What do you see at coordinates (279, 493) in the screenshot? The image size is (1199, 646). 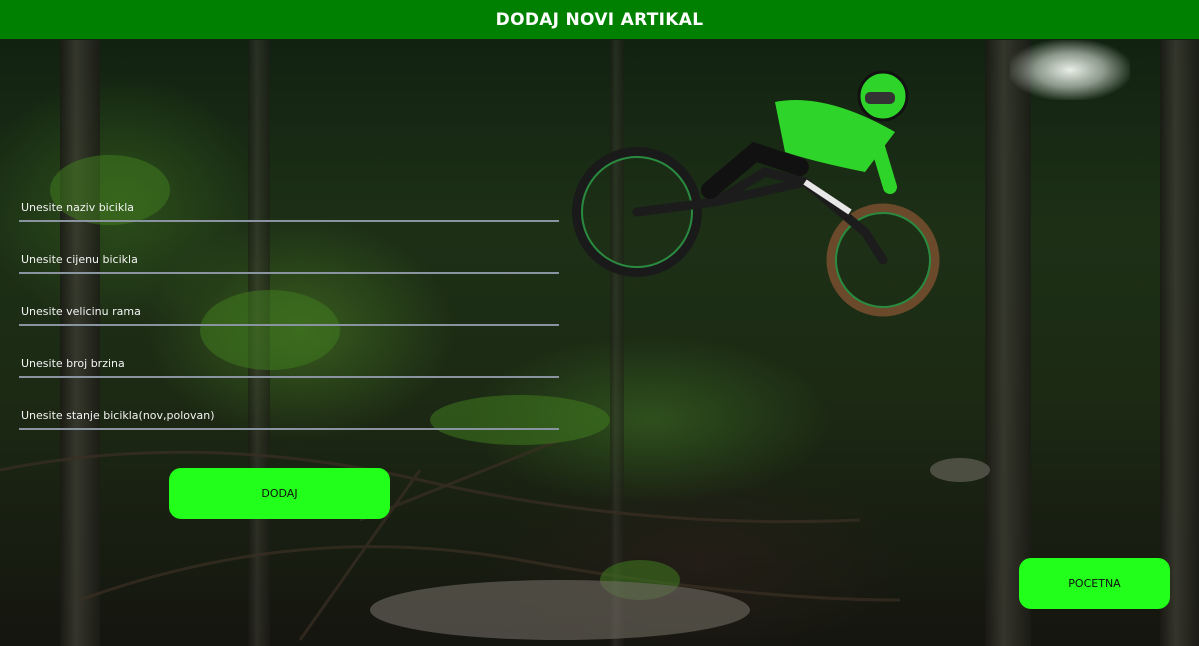 I see `add-button: DODAJ` at bounding box center [279, 493].